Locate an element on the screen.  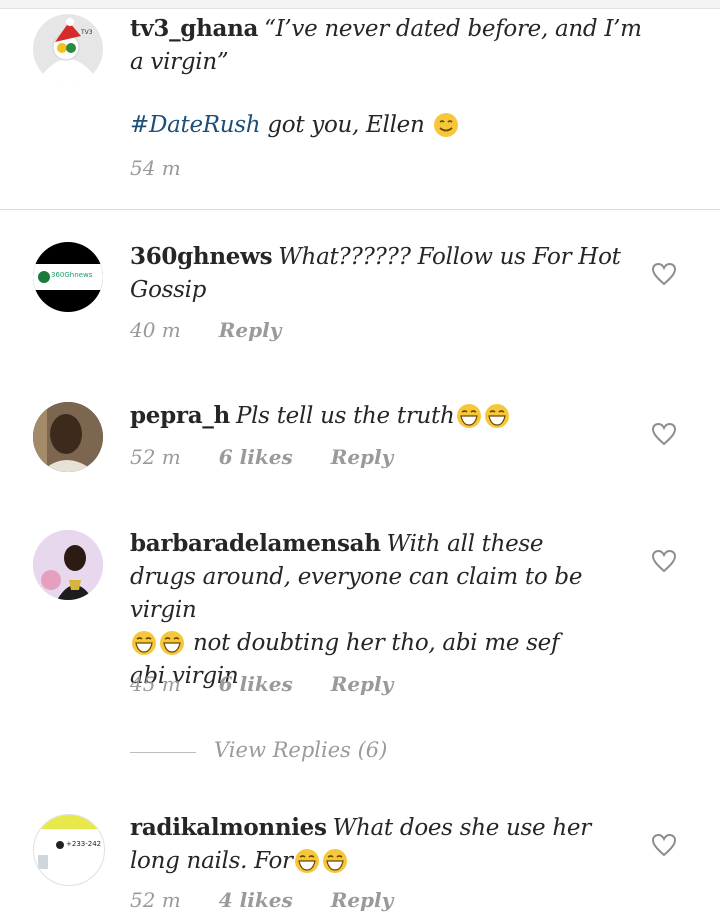
avatar-phone-text: +233-242 is located at coordinates (84, 844).